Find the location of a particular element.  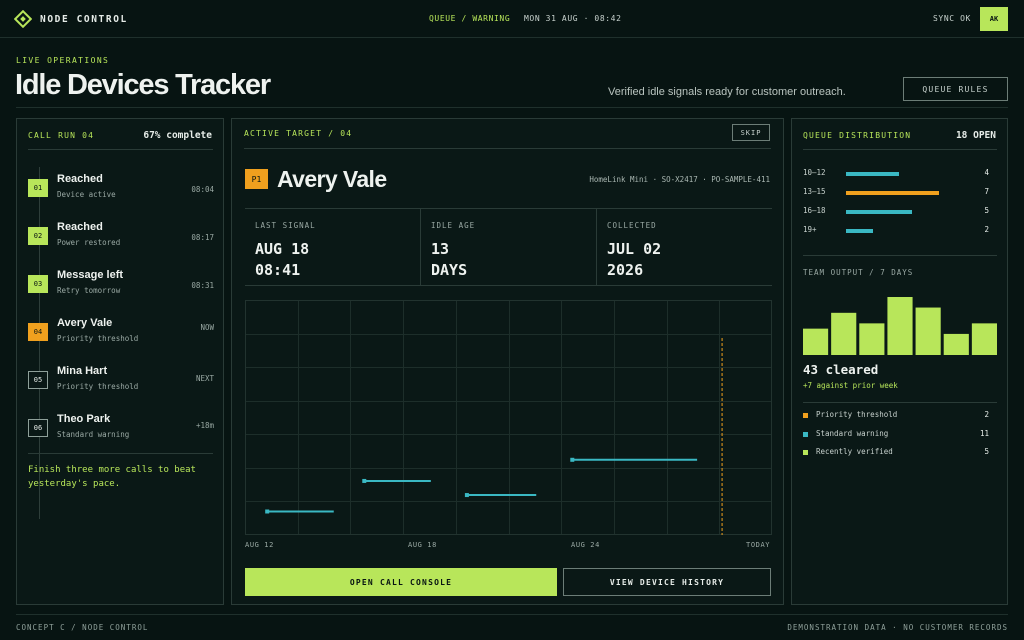

call-item: 06 Theo Park Standard warning +18m is located at coordinates (121, 431).